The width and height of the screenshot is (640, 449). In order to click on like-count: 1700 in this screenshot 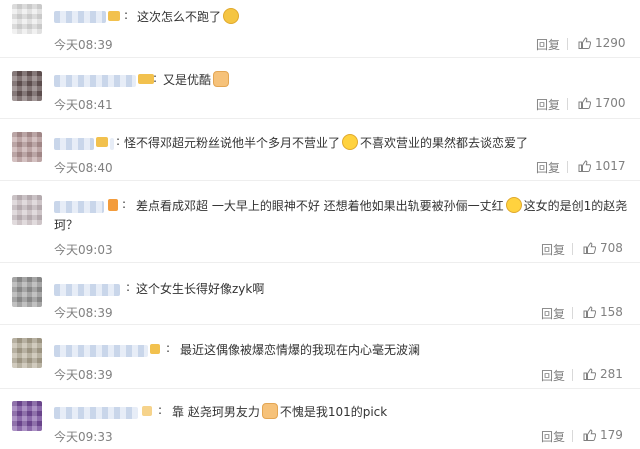, I will do `click(610, 103)`.